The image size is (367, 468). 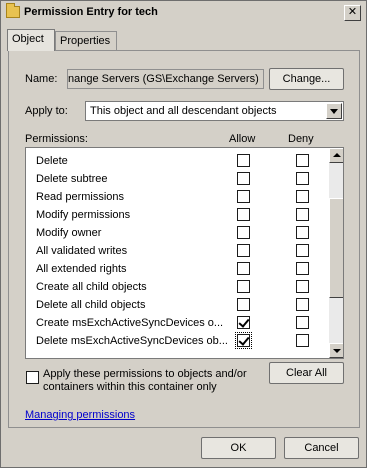 I want to click on permission-row: Create all child objects, so click(x=177, y=287).